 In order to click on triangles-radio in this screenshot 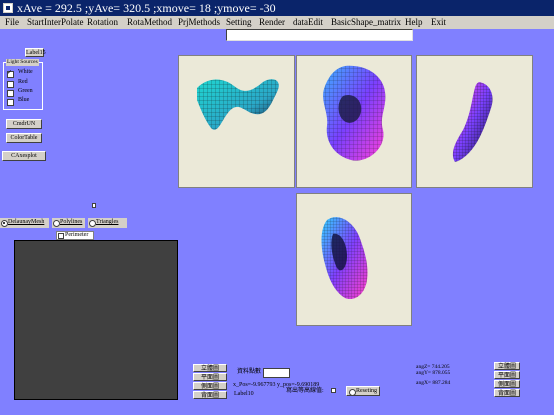, I will do `click(92, 223)`.